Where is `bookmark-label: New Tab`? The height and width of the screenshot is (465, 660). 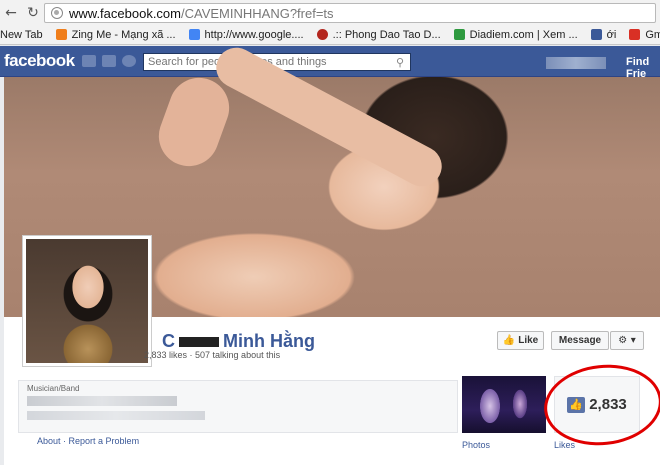 bookmark-label: New Tab is located at coordinates (21, 34).